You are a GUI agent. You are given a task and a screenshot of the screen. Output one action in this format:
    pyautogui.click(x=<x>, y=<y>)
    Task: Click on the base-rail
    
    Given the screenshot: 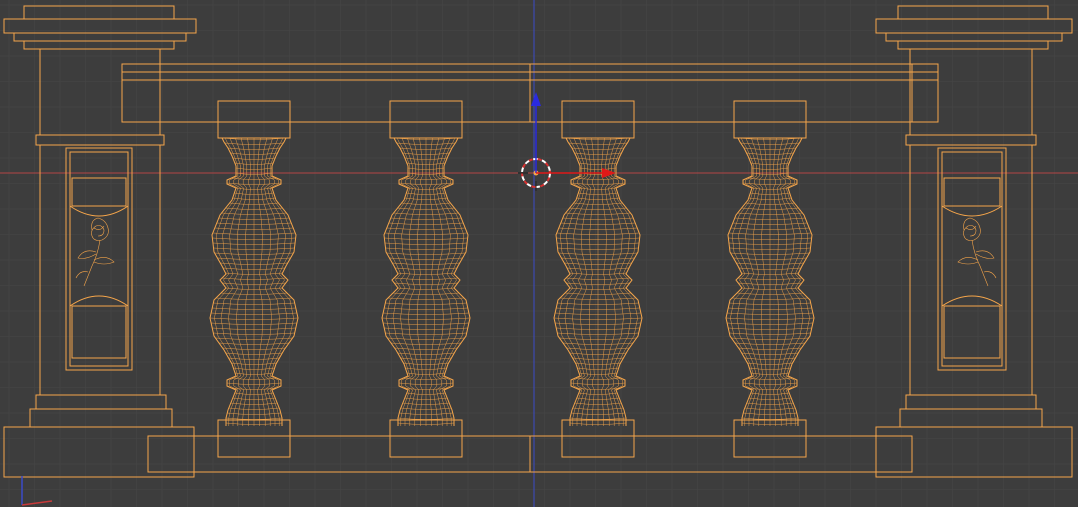 What is the action you would take?
    pyautogui.click(x=530, y=454)
    